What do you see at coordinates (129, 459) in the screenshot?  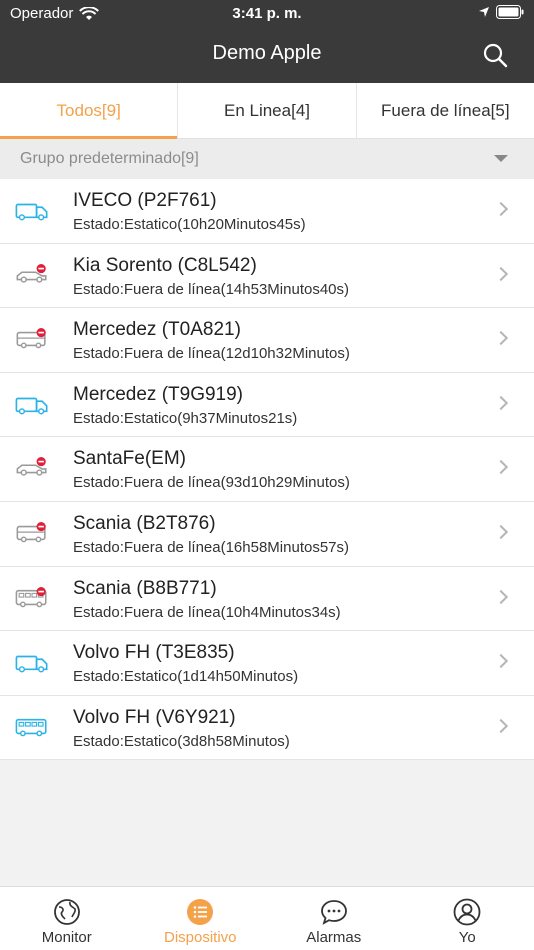 I see `device-name: SantaFe(EM)` at bounding box center [129, 459].